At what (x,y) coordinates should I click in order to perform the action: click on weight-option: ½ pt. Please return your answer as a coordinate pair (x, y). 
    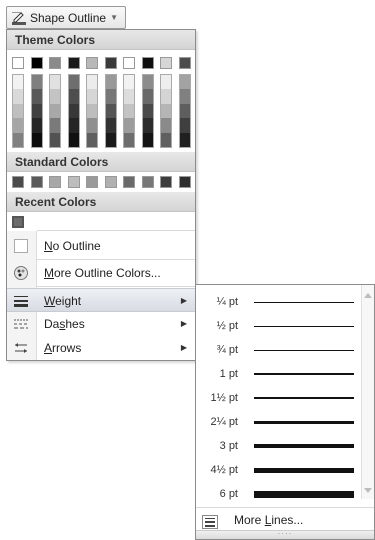
    Looking at the image, I should click on (279, 327).